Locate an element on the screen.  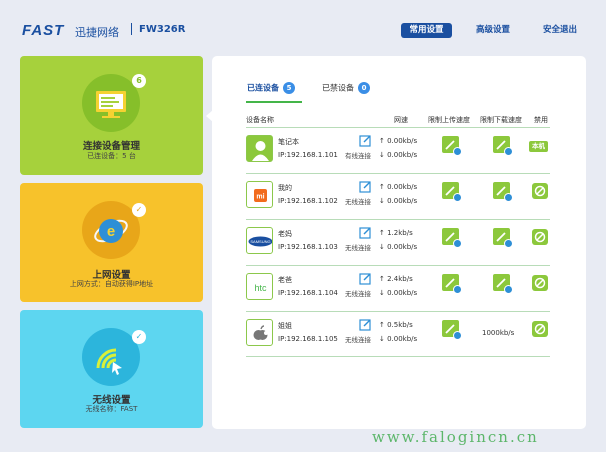
device-count-badge: 6 is located at coordinates (139, 81).